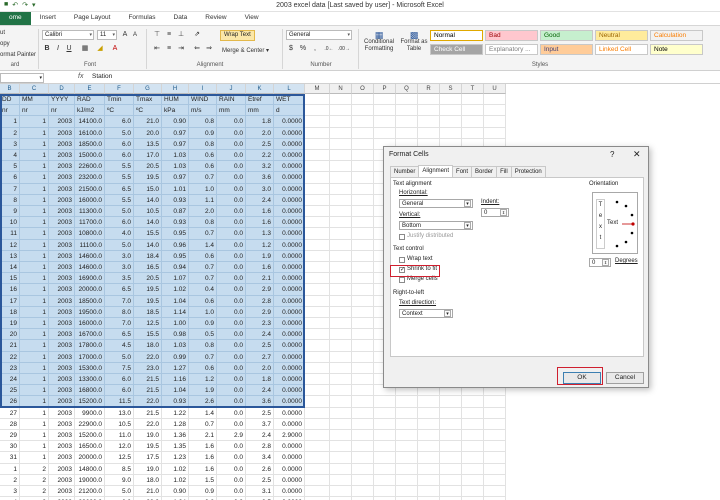 The width and height of the screenshot is (720, 500). What do you see at coordinates (148, 122) in the screenshot?
I see `grid-cell: 21.0` at bounding box center [148, 122].